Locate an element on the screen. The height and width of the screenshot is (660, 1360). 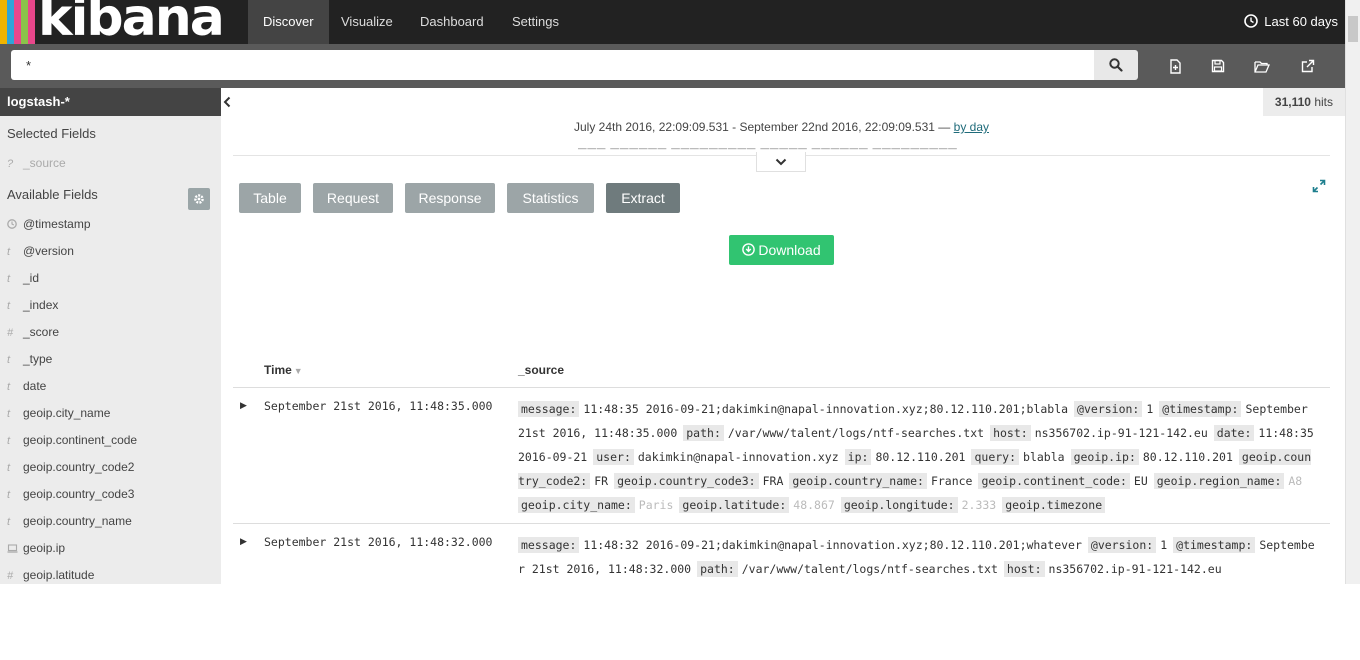
column-header-time: Time ▼ is located at coordinates (283, 370).